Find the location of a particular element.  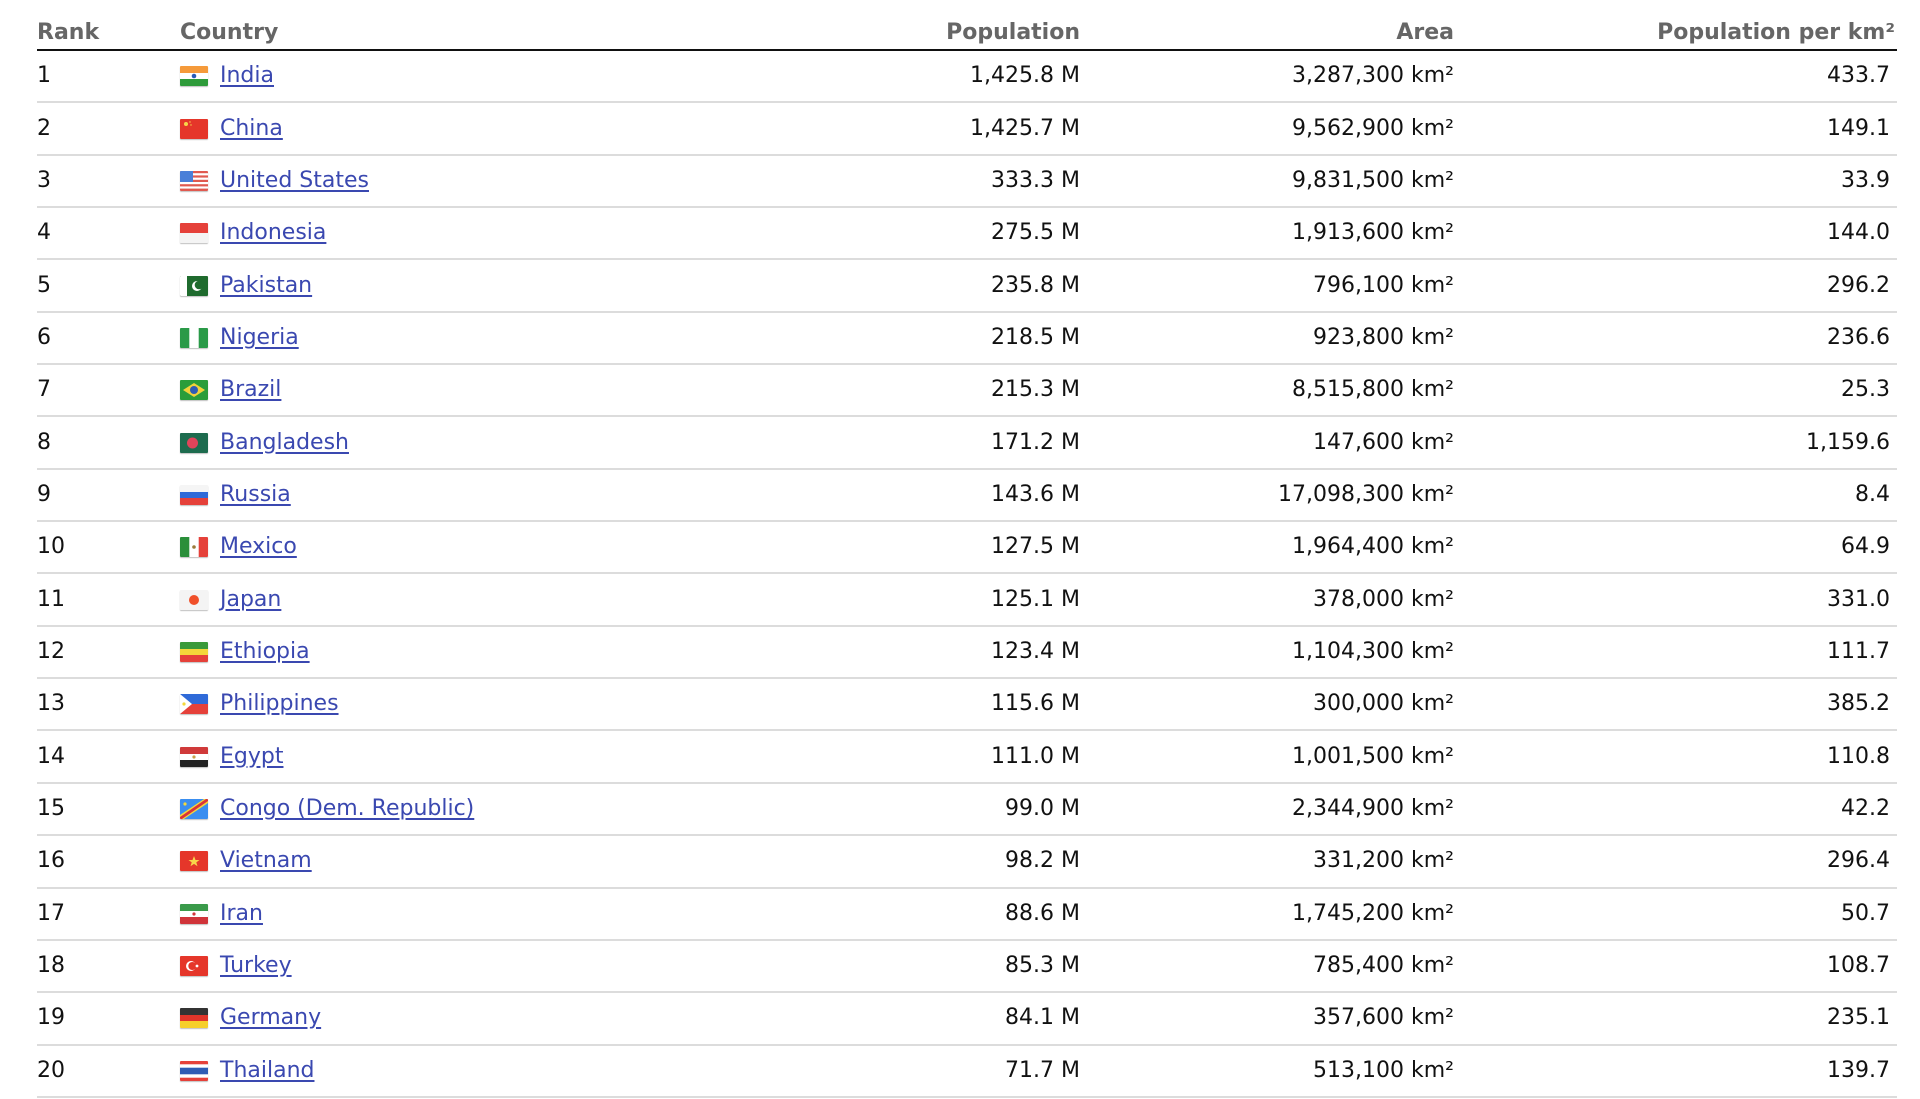

rank-cell: 3 is located at coordinates (108, 181).